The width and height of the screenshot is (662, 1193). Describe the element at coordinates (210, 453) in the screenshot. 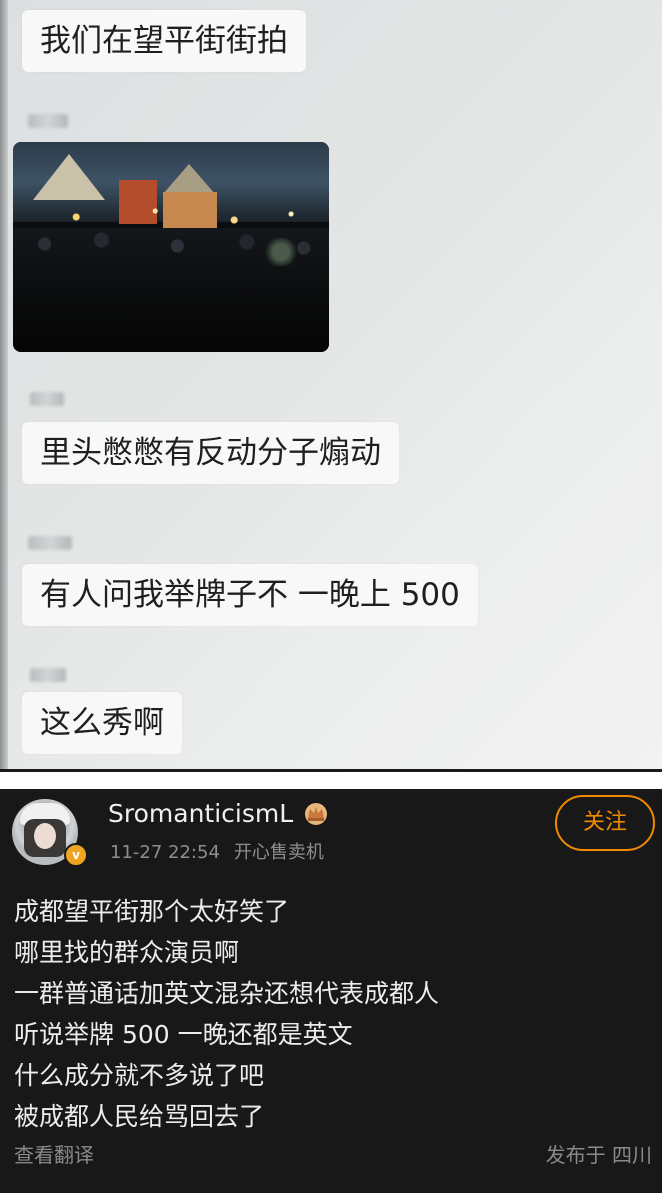

I see `chat-message-2: 里头憋憋有反动分子煽动` at that location.